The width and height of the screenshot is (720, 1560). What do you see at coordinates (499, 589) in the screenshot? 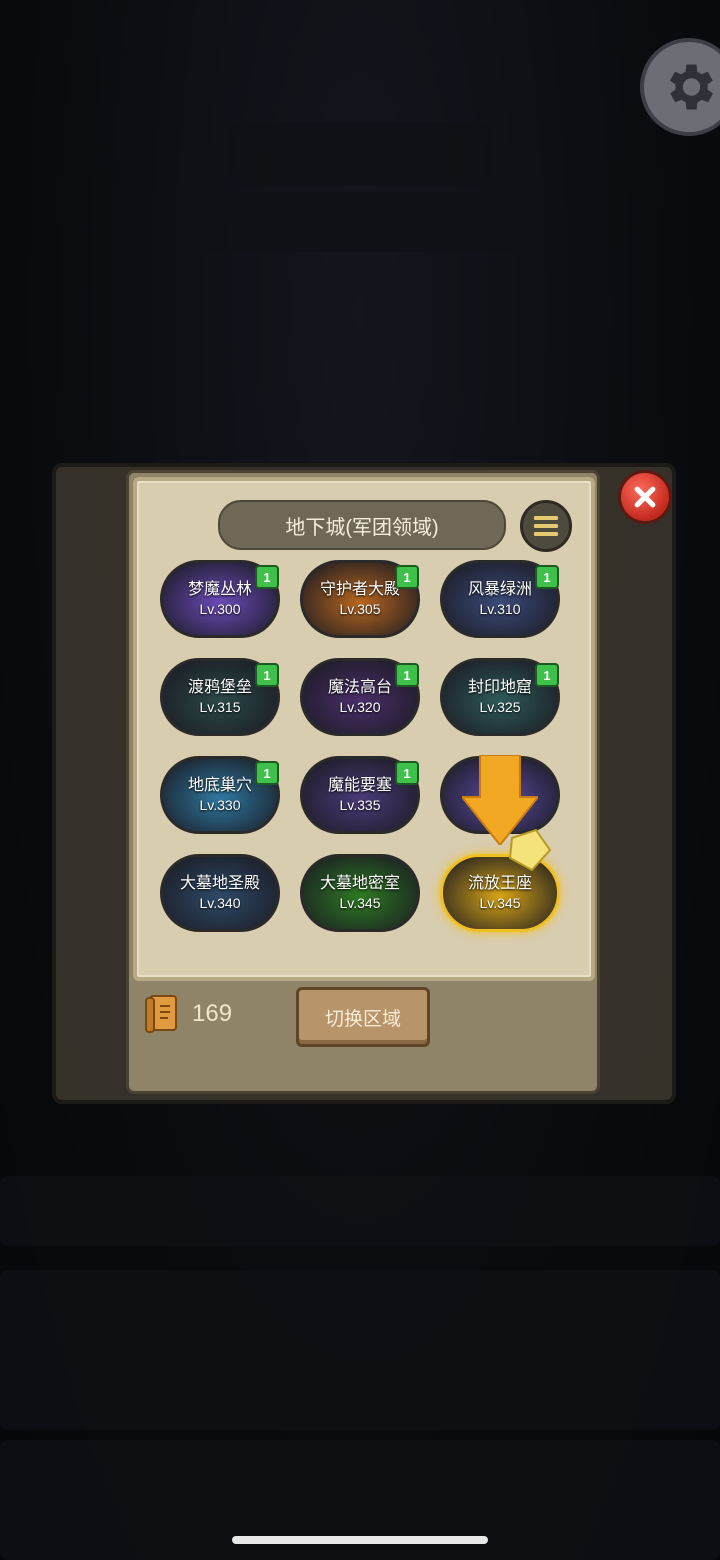
I see `dungeon-name: 风暴绿洲` at bounding box center [499, 589].